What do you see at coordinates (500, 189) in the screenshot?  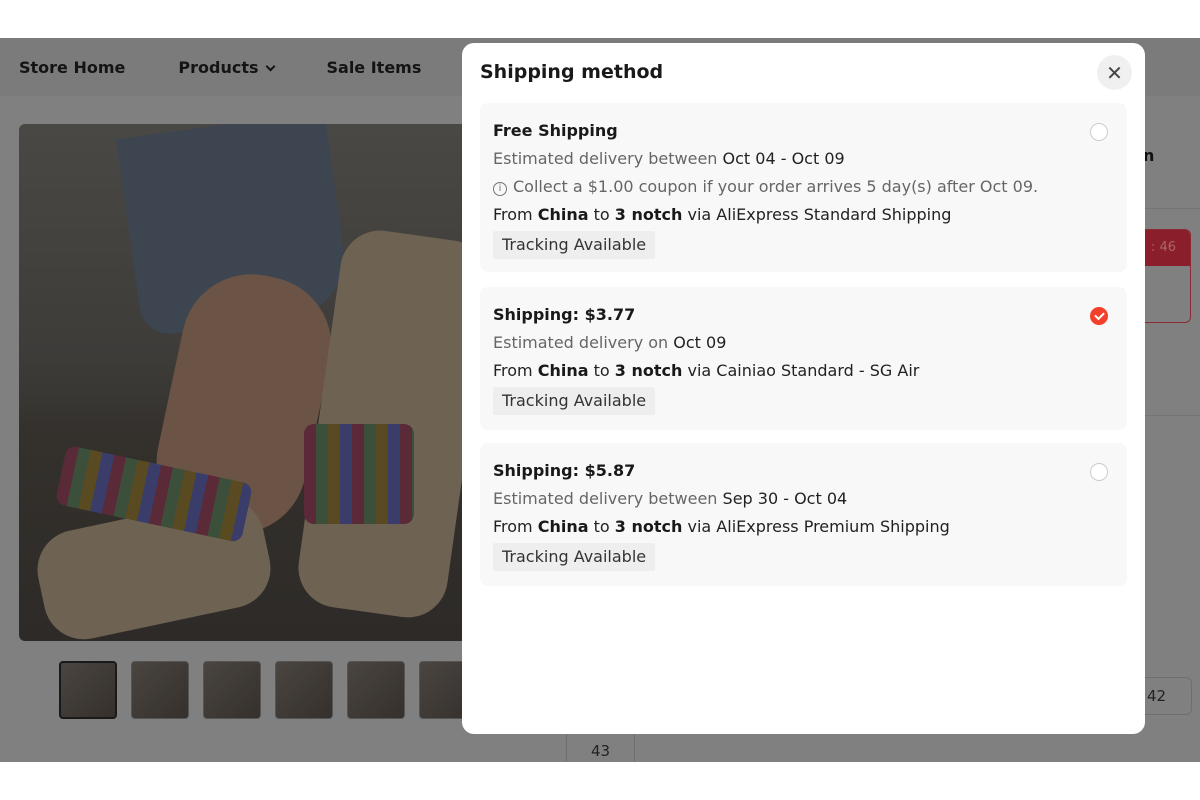 I see `info-icon: i` at bounding box center [500, 189].